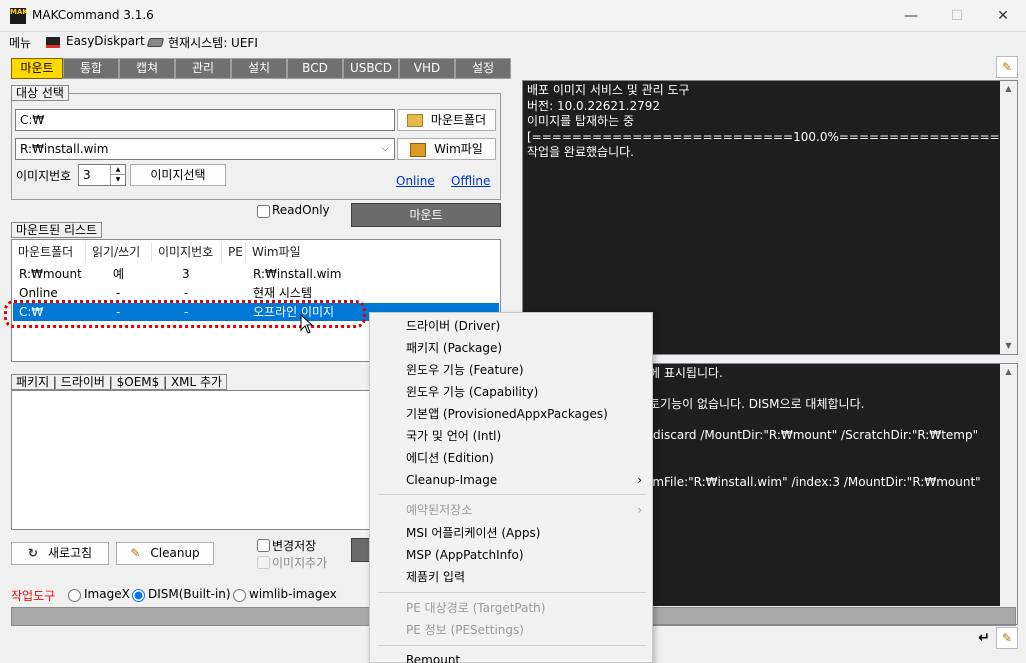 Image resolution: width=1026 pixels, height=663 pixels. I want to click on tools-label: 작업도구, so click(33, 596).